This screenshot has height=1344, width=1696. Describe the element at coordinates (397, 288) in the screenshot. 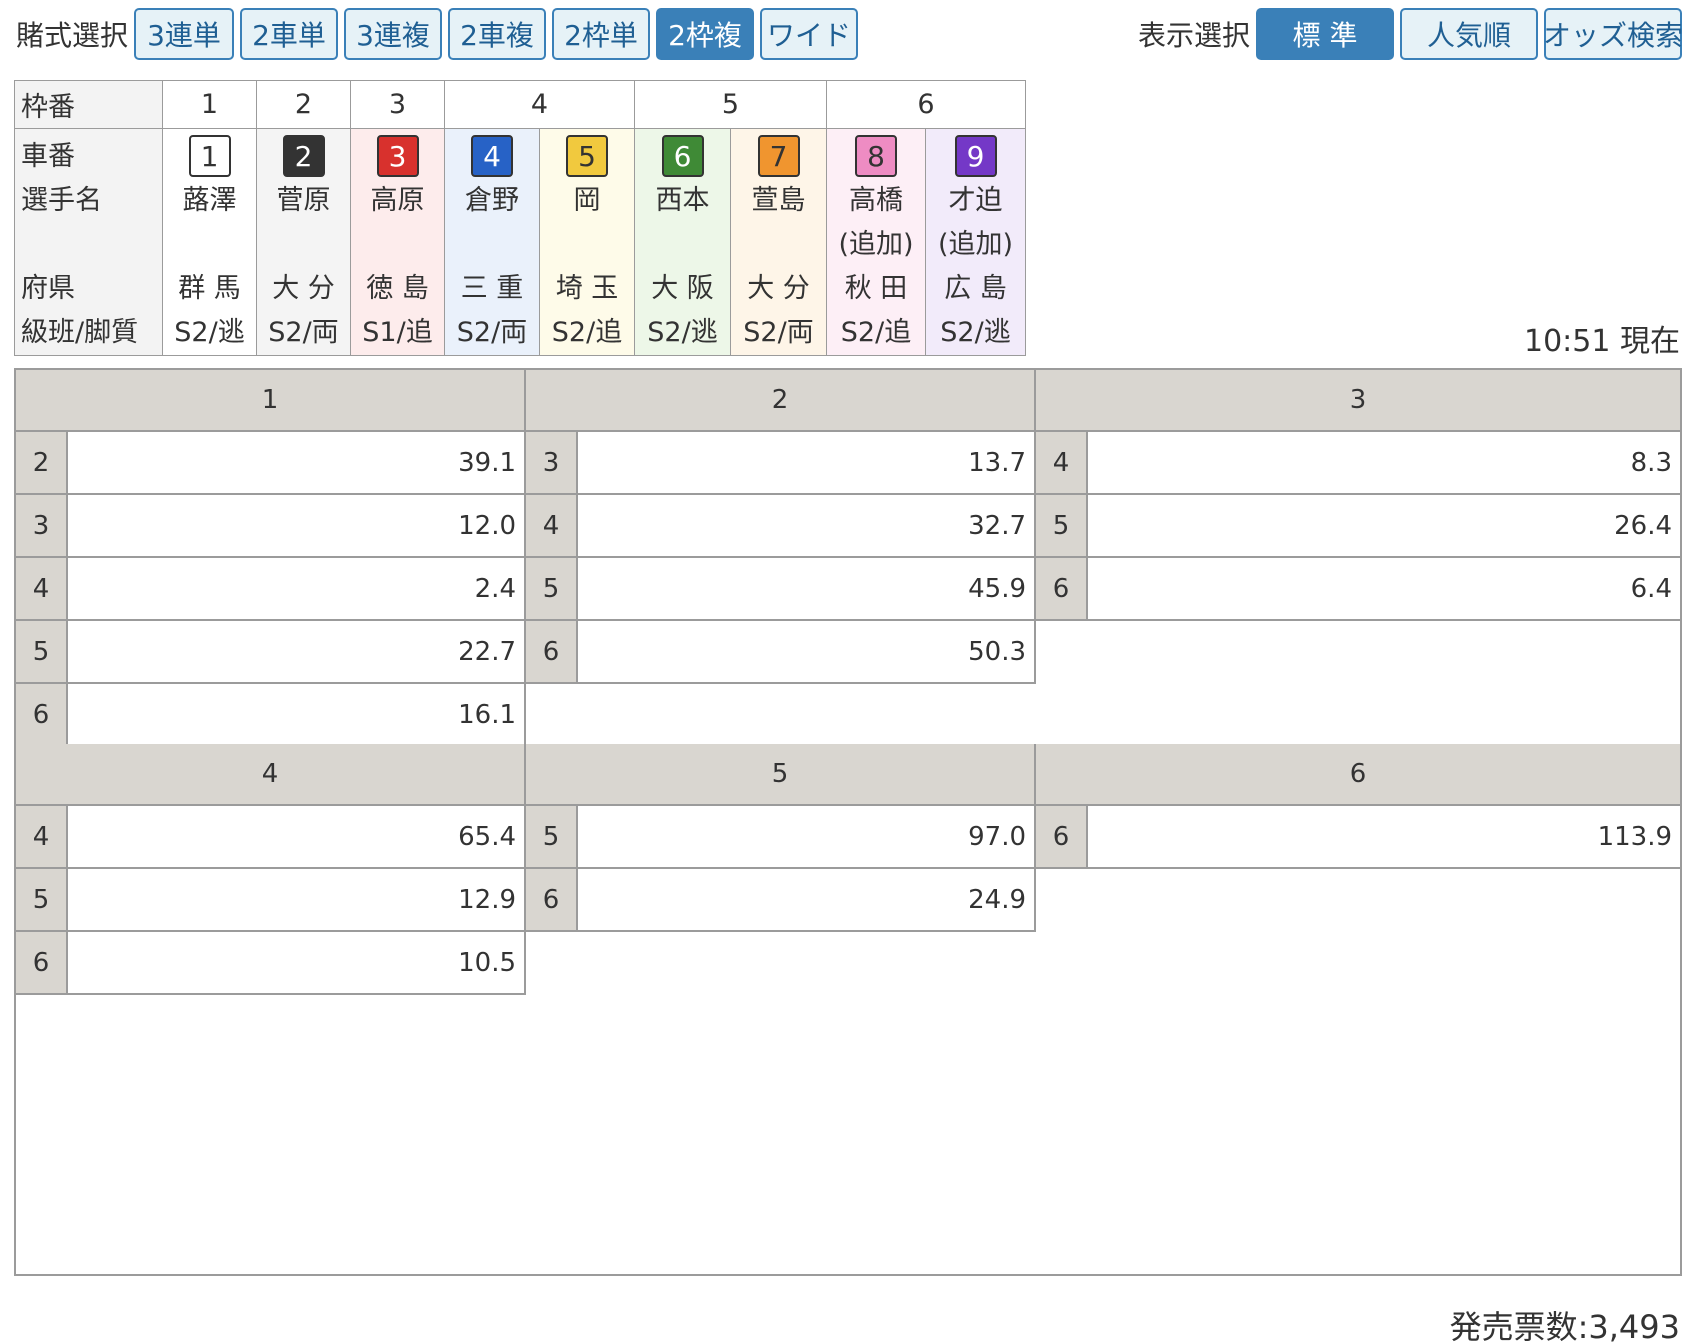

I see `rider-prefecture: 徳 島` at that location.